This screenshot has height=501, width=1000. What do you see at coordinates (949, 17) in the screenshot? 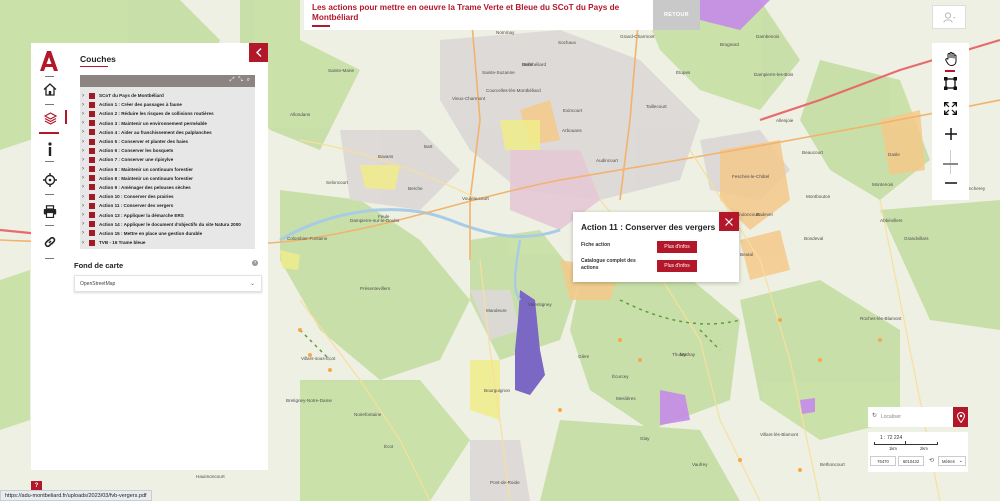
I see `user-menu-button` at bounding box center [949, 17].